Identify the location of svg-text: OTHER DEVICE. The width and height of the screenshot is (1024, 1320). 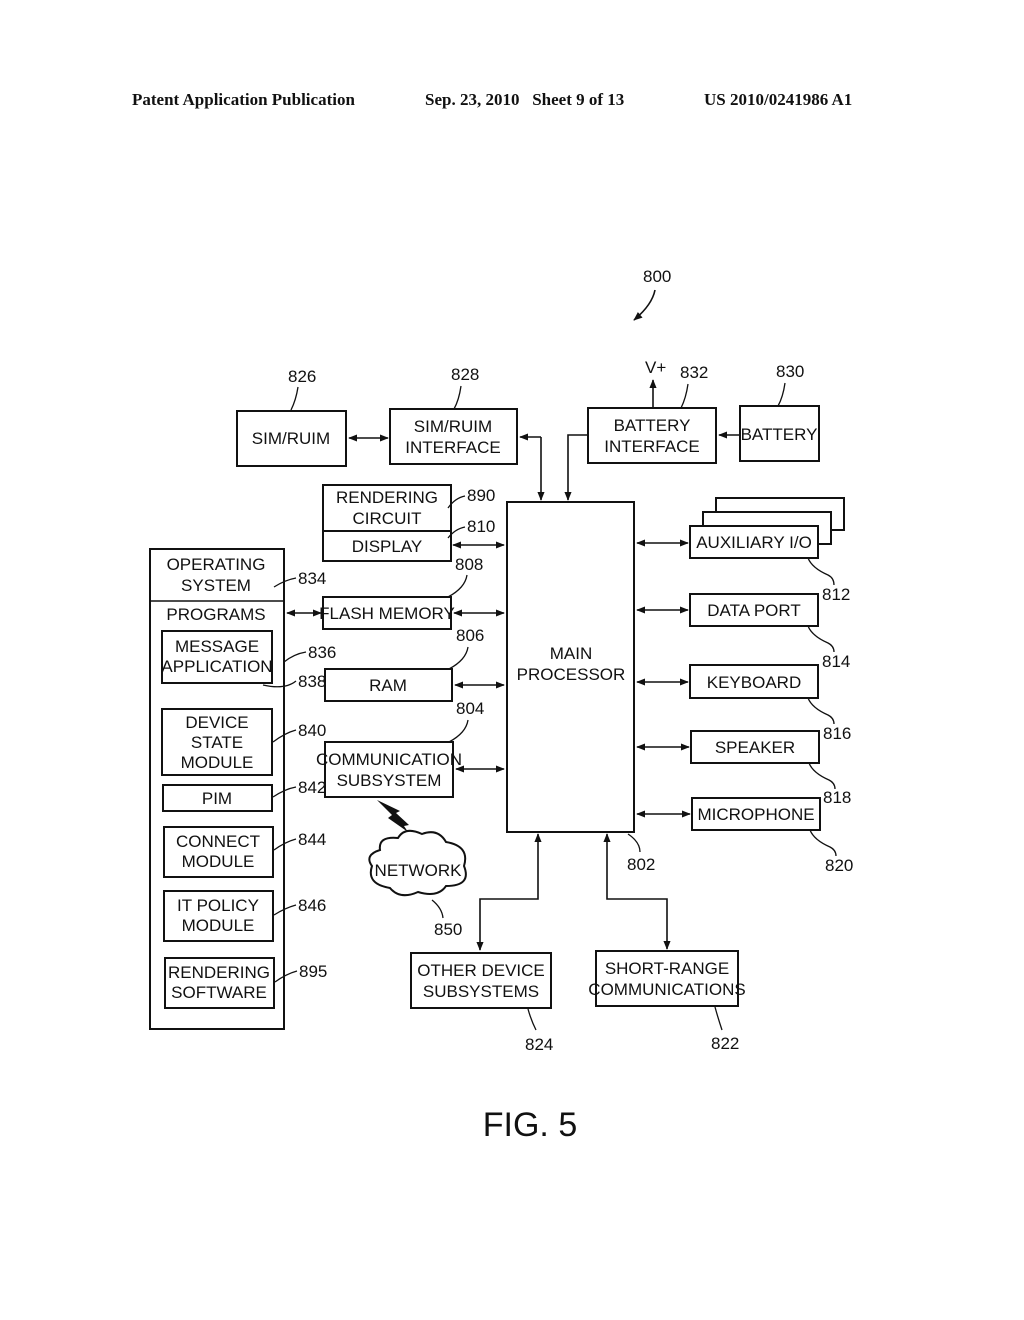
(481, 970).